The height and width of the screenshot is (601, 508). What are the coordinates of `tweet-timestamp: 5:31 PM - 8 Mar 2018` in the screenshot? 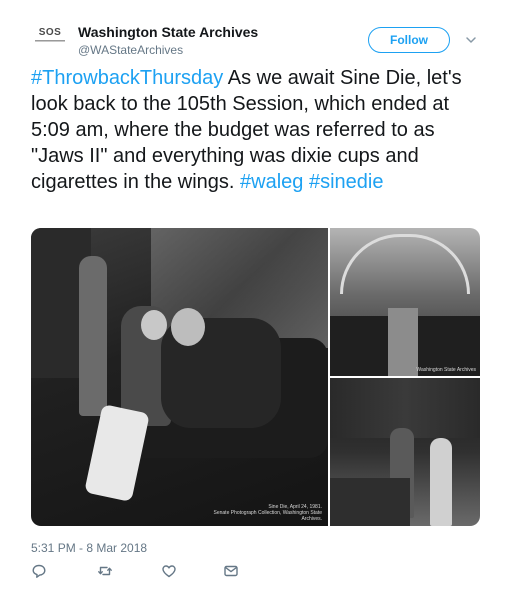 It's located at (89, 548).